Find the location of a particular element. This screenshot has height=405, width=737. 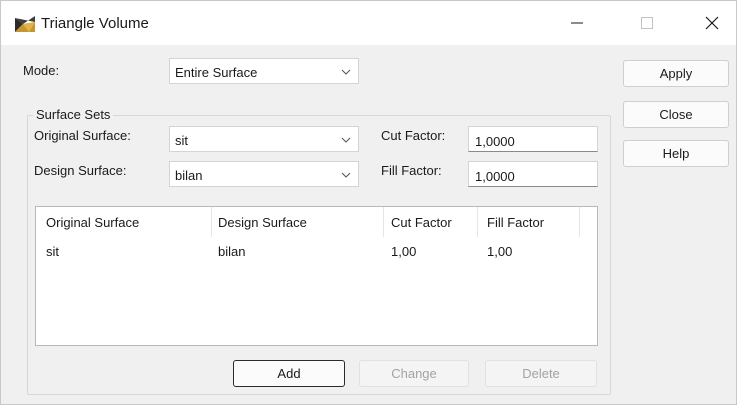

maximize-button is located at coordinates (647, 23).